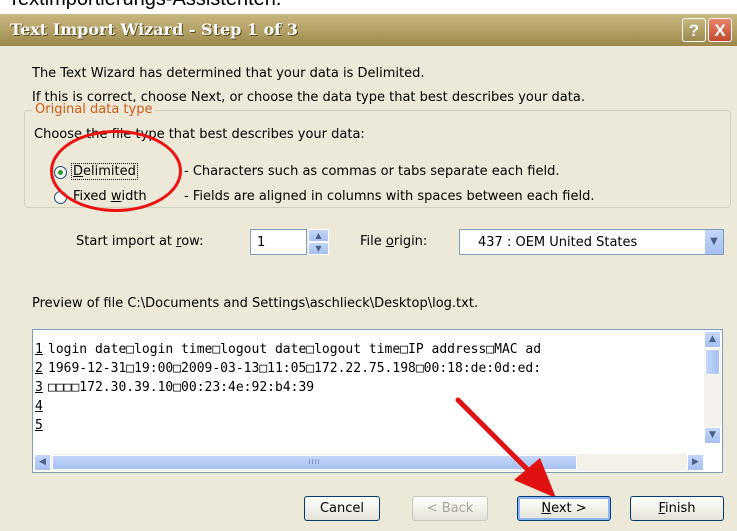  Describe the element at coordinates (712, 435) in the screenshot. I see `scroll-down-icon: ▼` at that location.